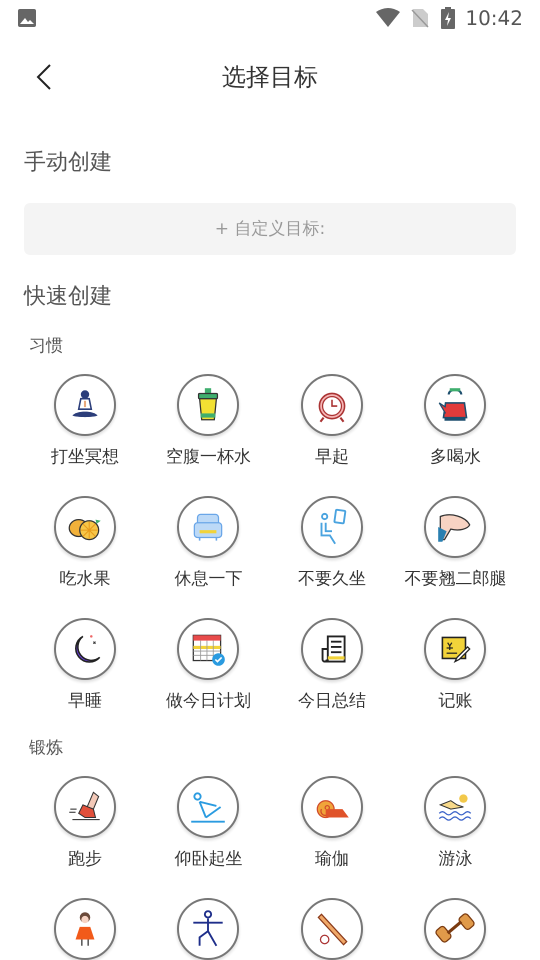 The width and height of the screenshot is (540, 960). I want to click on section-heading: 快速创建, so click(68, 297).